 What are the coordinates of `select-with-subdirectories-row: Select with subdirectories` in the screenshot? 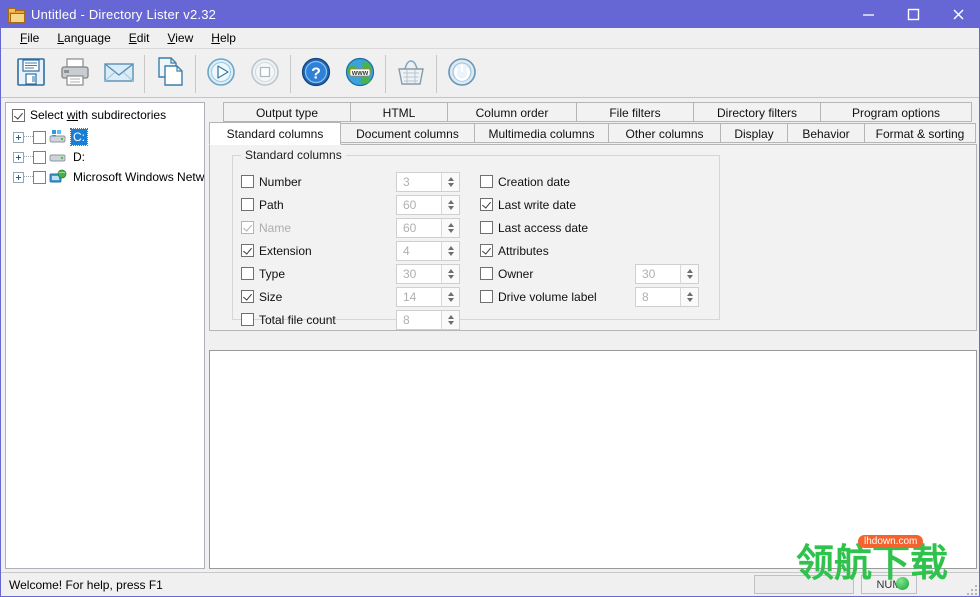 It's located at (105, 115).